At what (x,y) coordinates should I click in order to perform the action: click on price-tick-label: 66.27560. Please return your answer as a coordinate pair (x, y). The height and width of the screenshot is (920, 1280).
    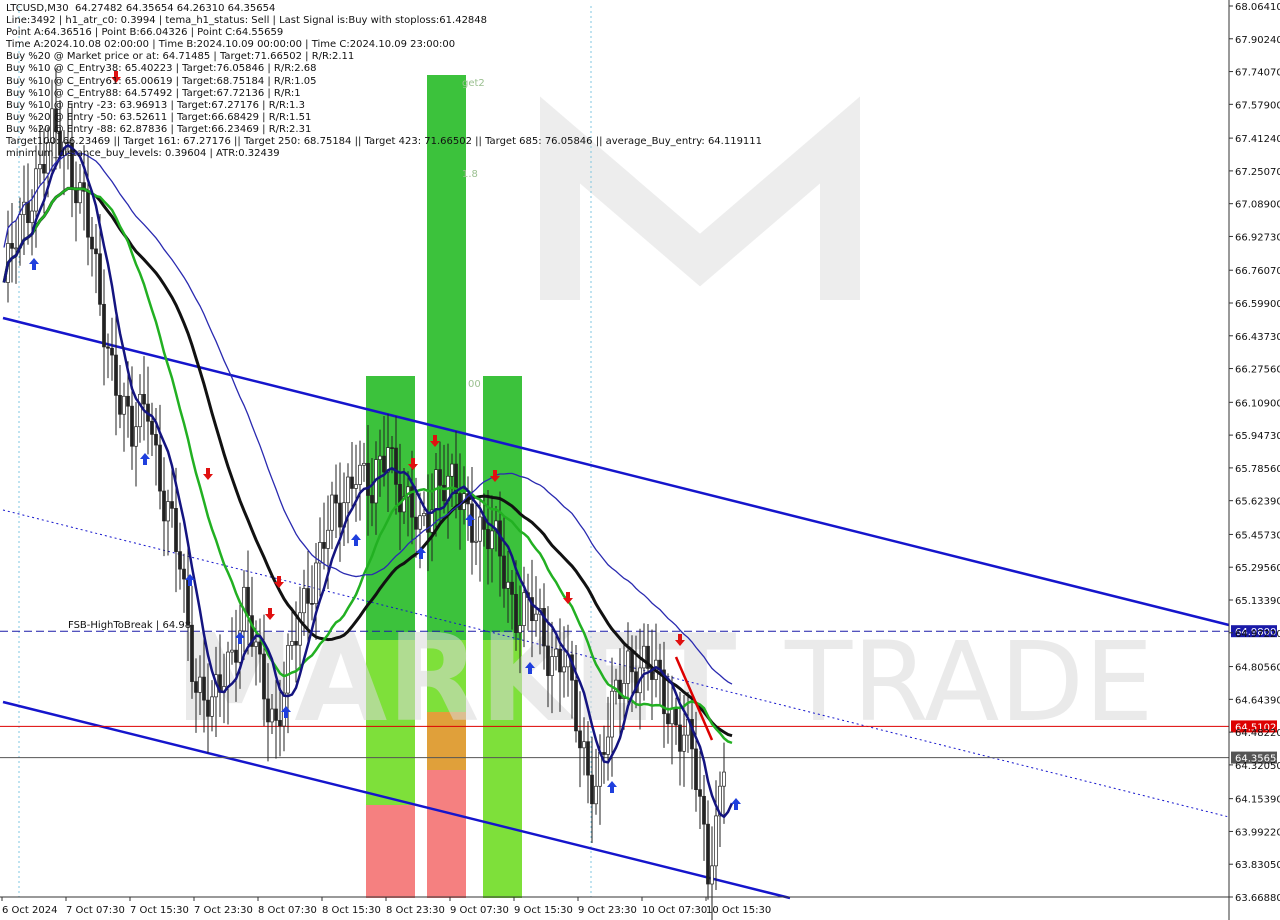
    Looking at the image, I should click on (1257, 370).